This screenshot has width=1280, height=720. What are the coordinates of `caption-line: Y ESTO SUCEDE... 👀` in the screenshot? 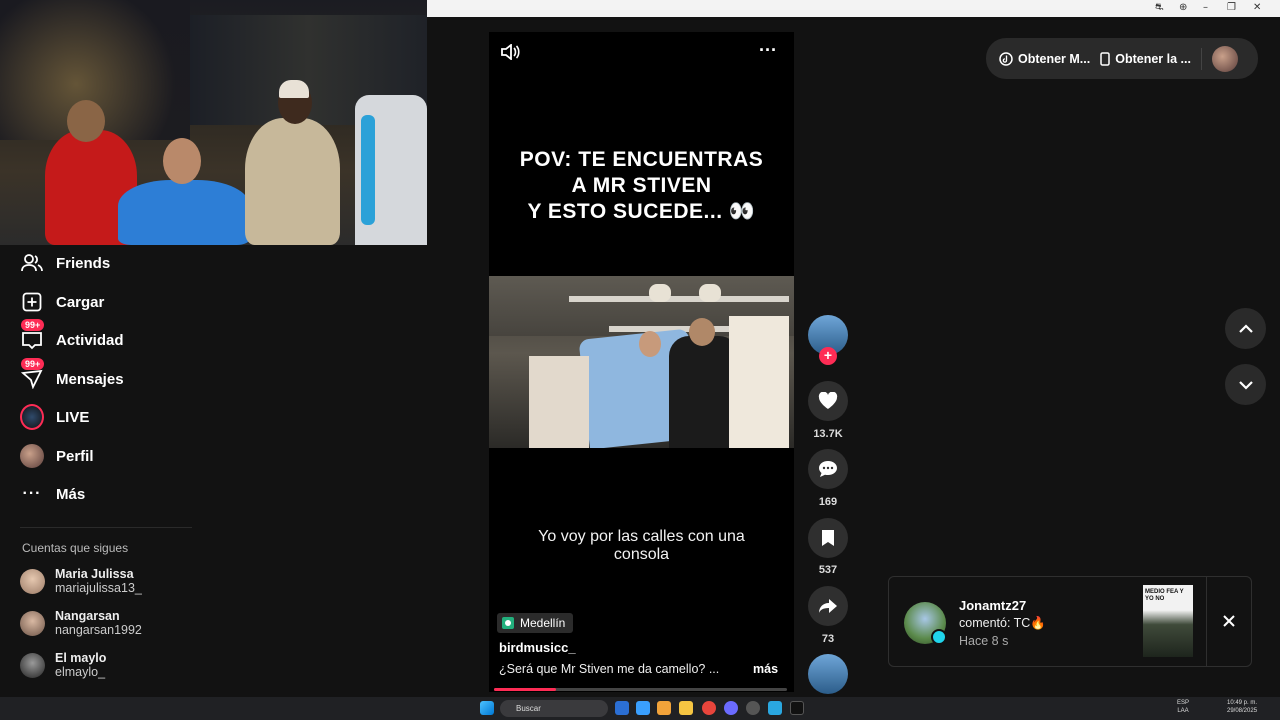 It's located at (641, 211).